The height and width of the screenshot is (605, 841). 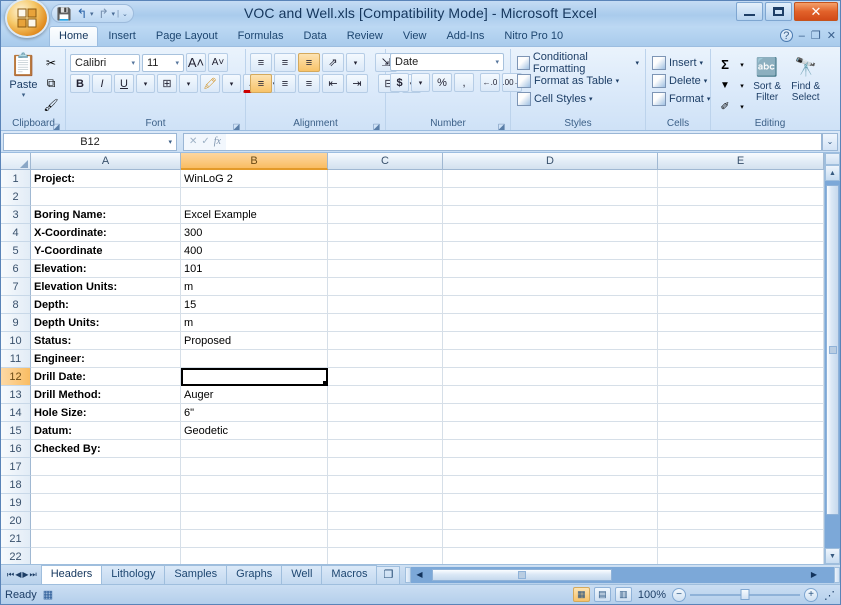 What do you see at coordinates (725, 85) in the screenshot?
I see `fill-icon: ▼` at bounding box center [725, 85].